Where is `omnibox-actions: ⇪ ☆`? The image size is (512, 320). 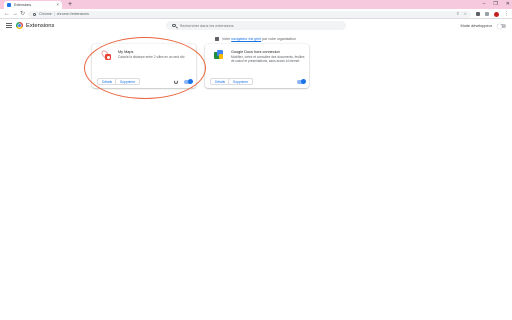
omnibox-actions: ⇪ ☆ is located at coordinates (461, 13).